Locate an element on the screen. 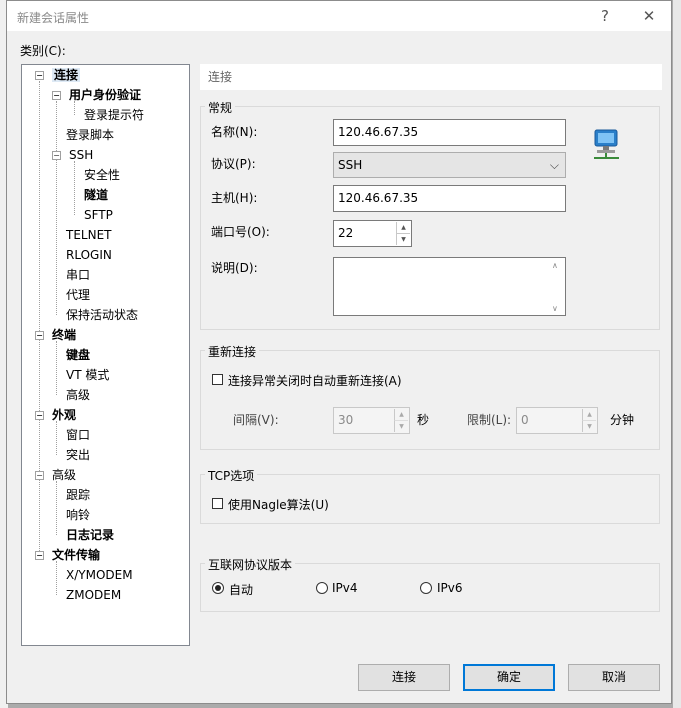 The image size is (681, 708). tree-item-label: 用户身份验证 is located at coordinates (105, 95).